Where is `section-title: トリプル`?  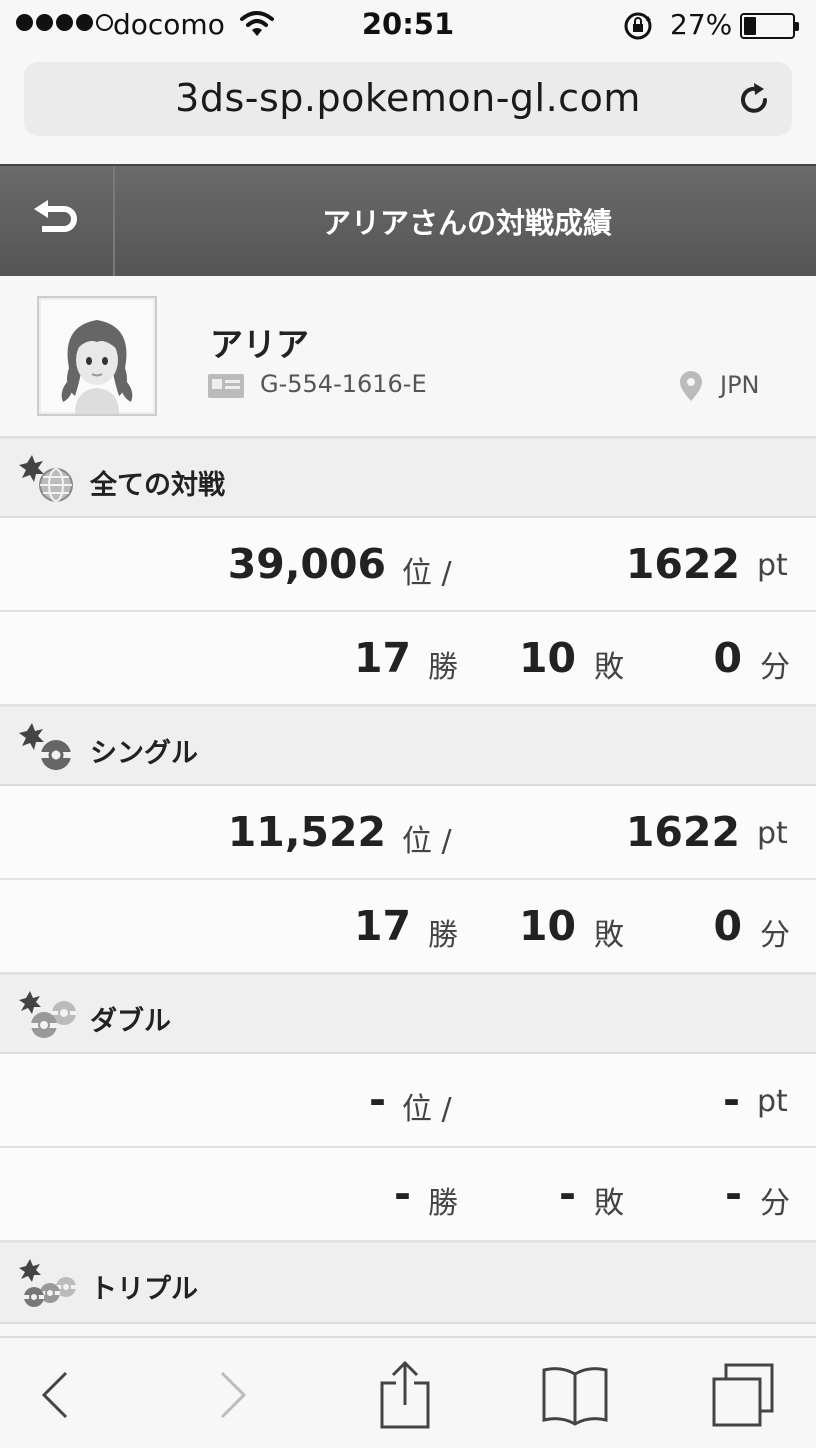
section-title: トリプル is located at coordinates (144, 1289).